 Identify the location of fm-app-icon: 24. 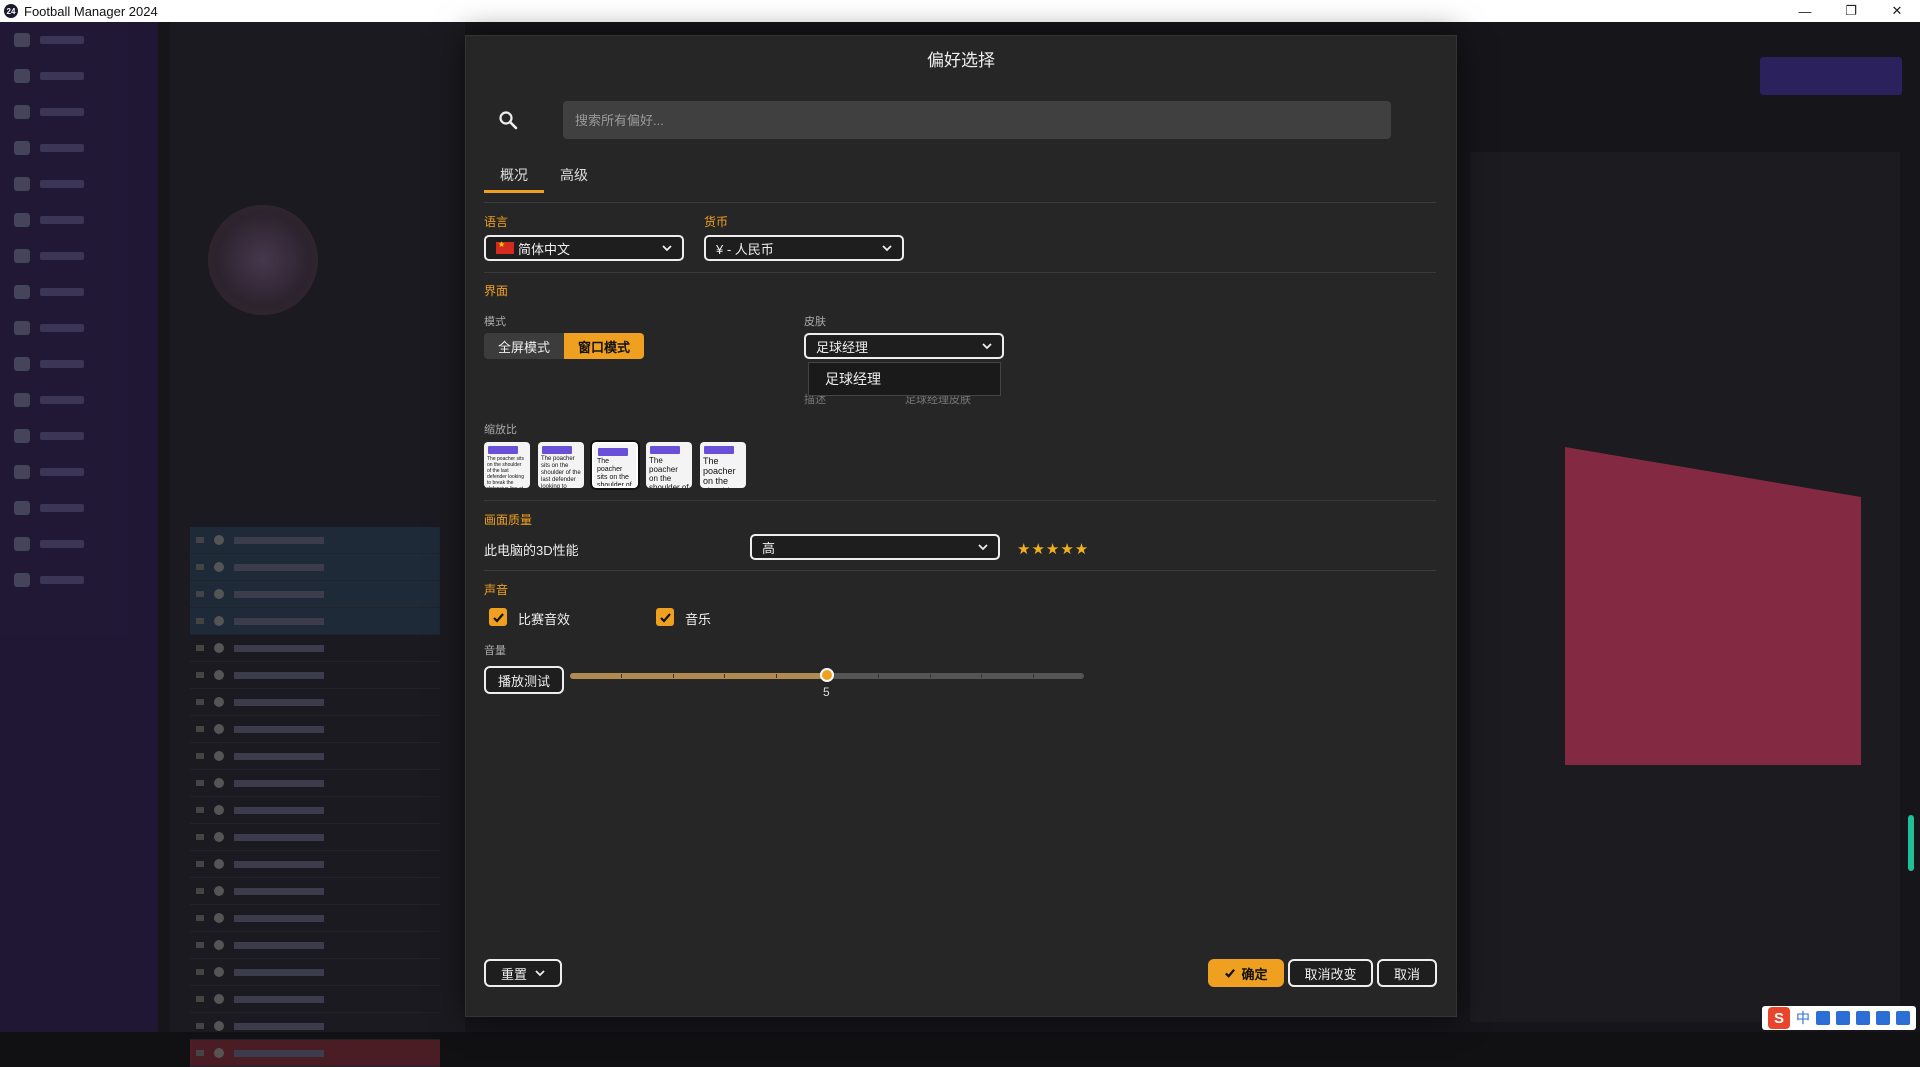
(11, 11).